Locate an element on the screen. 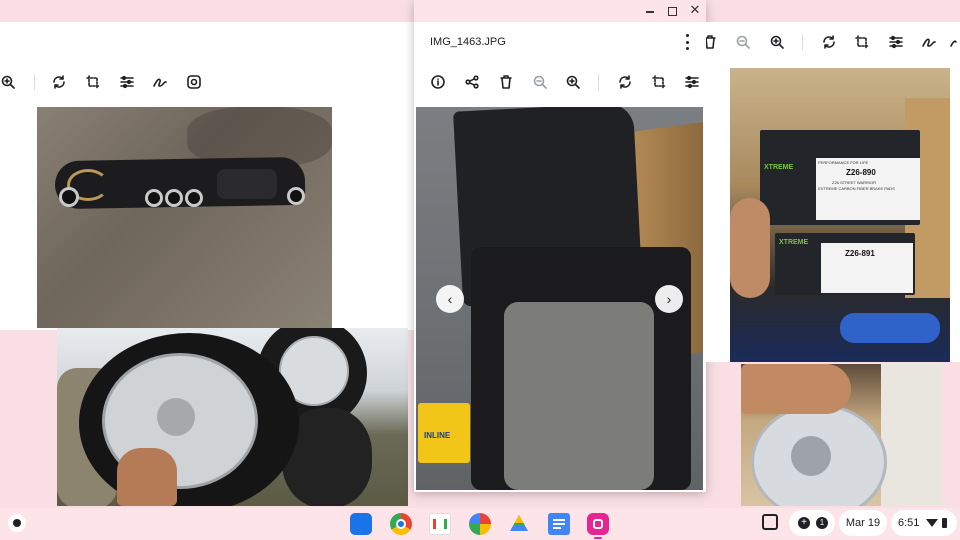 This screenshot has width=960, height=540. brake-box-bottom-code: Z26-891 is located at coordinates (860, 253).